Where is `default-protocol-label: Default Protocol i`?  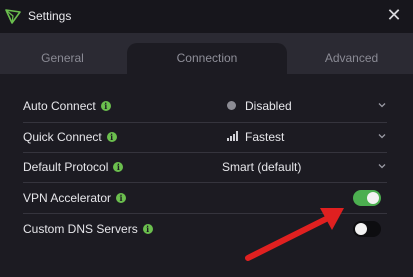
default-protocol-label: Default Protocol i is located at coordinates (73, 167).